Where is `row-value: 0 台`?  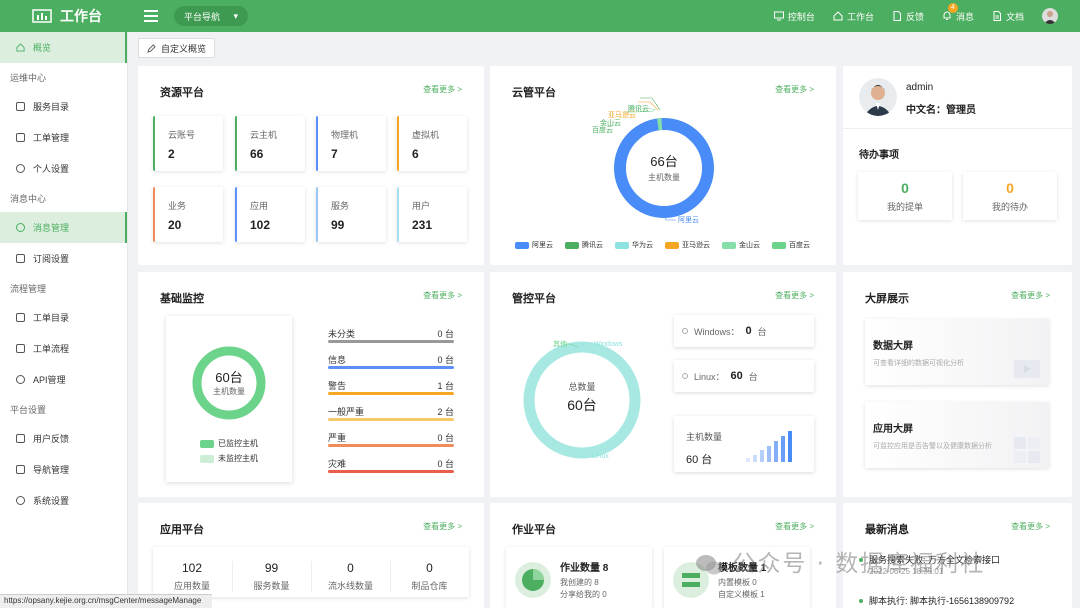
row-value: 0 台 is located at coordinates (445, 438).